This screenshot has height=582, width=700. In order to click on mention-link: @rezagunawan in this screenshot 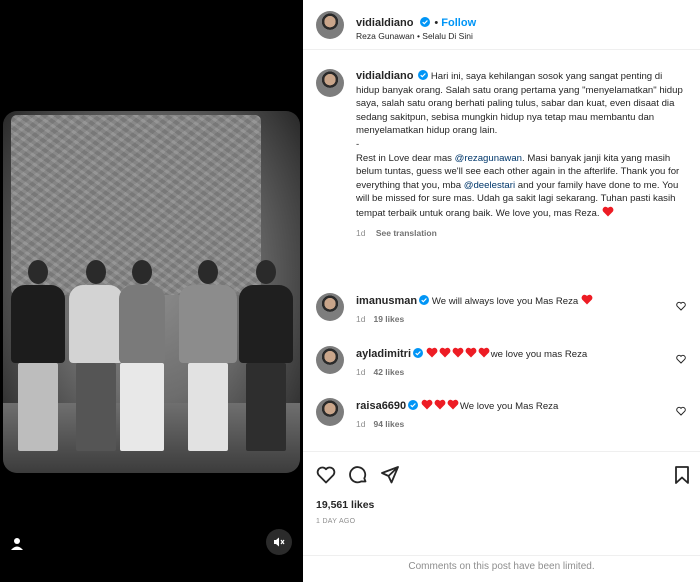, I will do `click(488, 158)`.